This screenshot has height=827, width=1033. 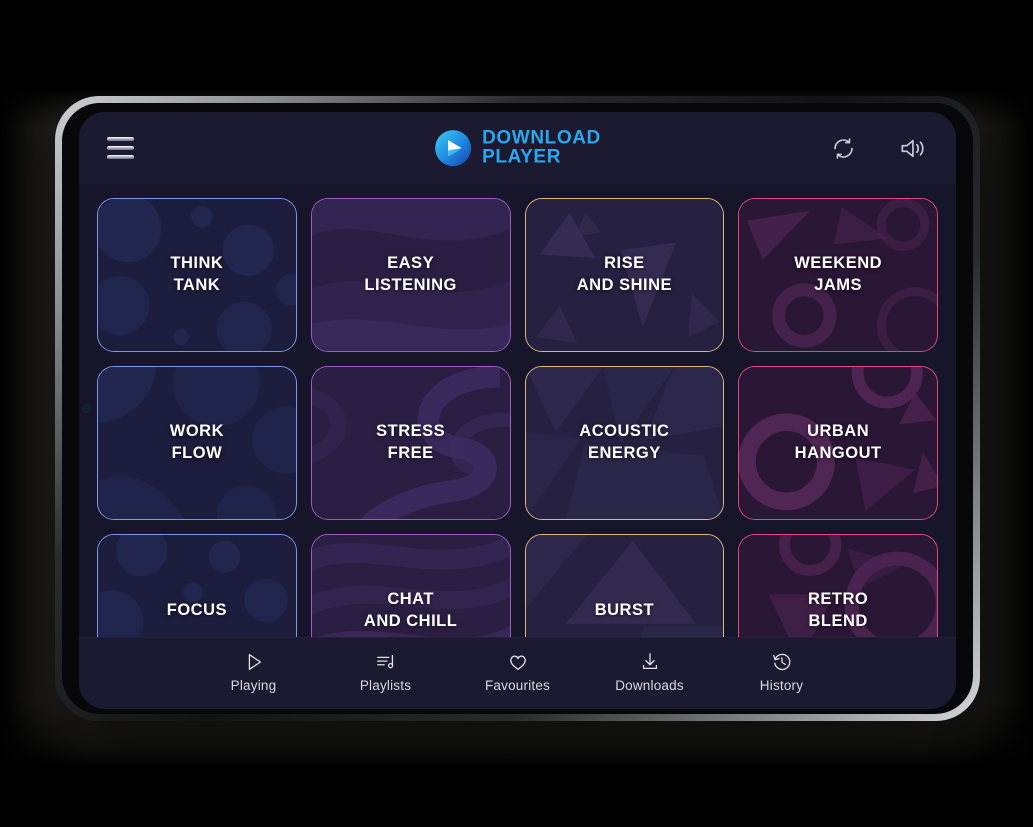 I want to click on nav-item-history: History, so click(x=782, y=672).